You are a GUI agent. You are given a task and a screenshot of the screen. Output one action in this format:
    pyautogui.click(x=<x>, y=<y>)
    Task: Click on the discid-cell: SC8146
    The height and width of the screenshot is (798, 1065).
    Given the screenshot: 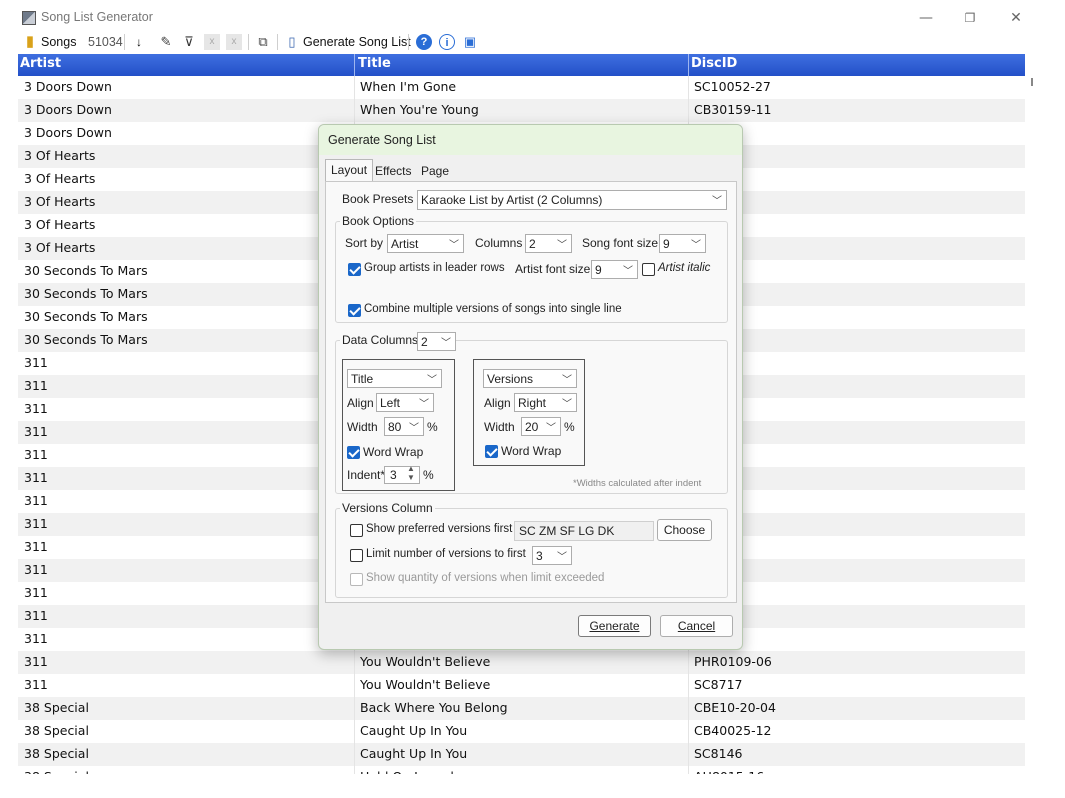 What is the action you would take?
    pyautogui.click(x=718, y=753)
    